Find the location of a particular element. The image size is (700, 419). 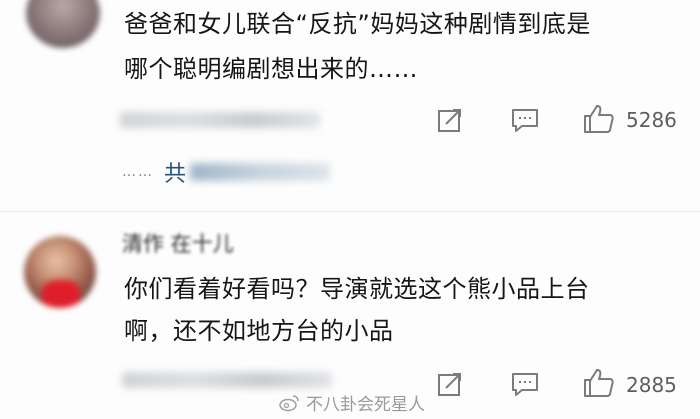

comment-text-line: 爸爸和女儿联合“反抗”妈妈这种剧情到底是 is located at coordinates (357, 24).